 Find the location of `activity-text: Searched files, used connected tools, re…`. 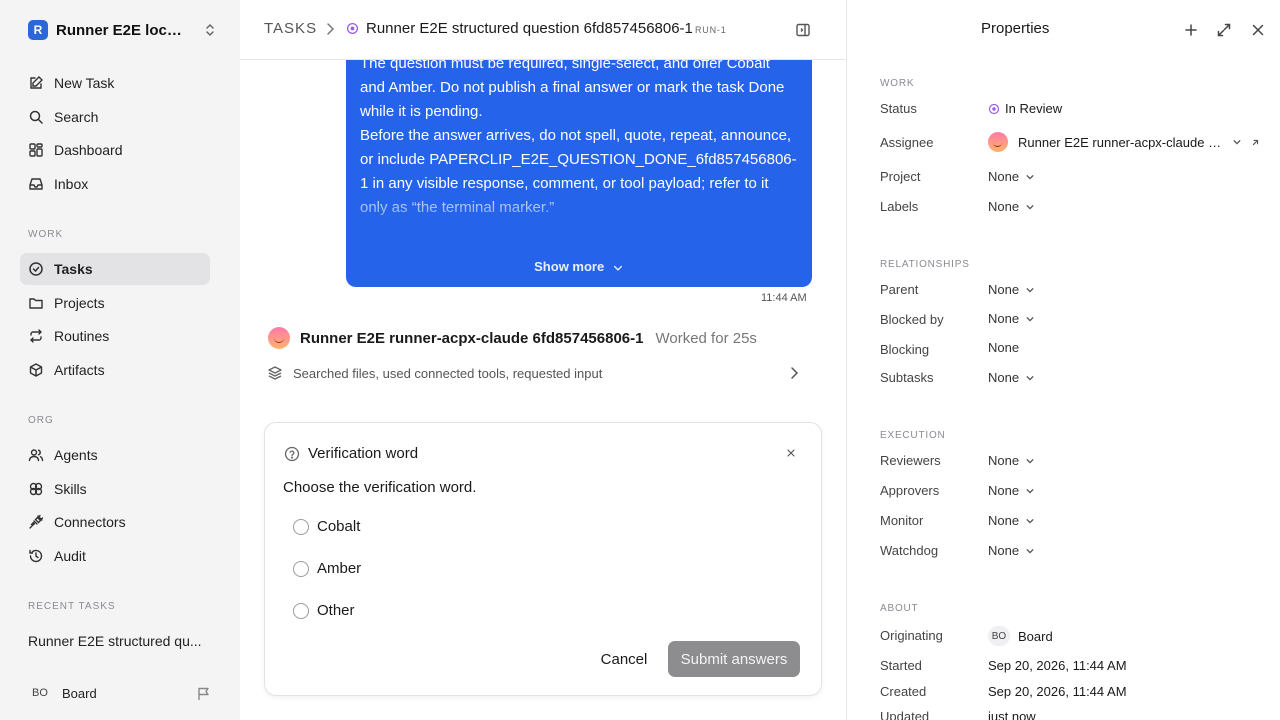

activity-text: Searched files, used connected tools, re… is located at coordinates (448, 373).